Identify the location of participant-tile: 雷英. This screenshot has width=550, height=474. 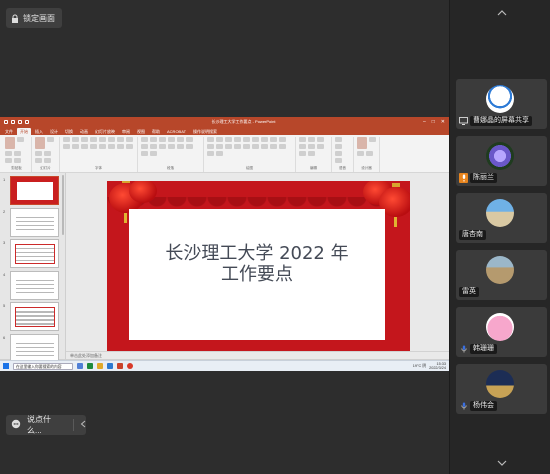
(501, 275).